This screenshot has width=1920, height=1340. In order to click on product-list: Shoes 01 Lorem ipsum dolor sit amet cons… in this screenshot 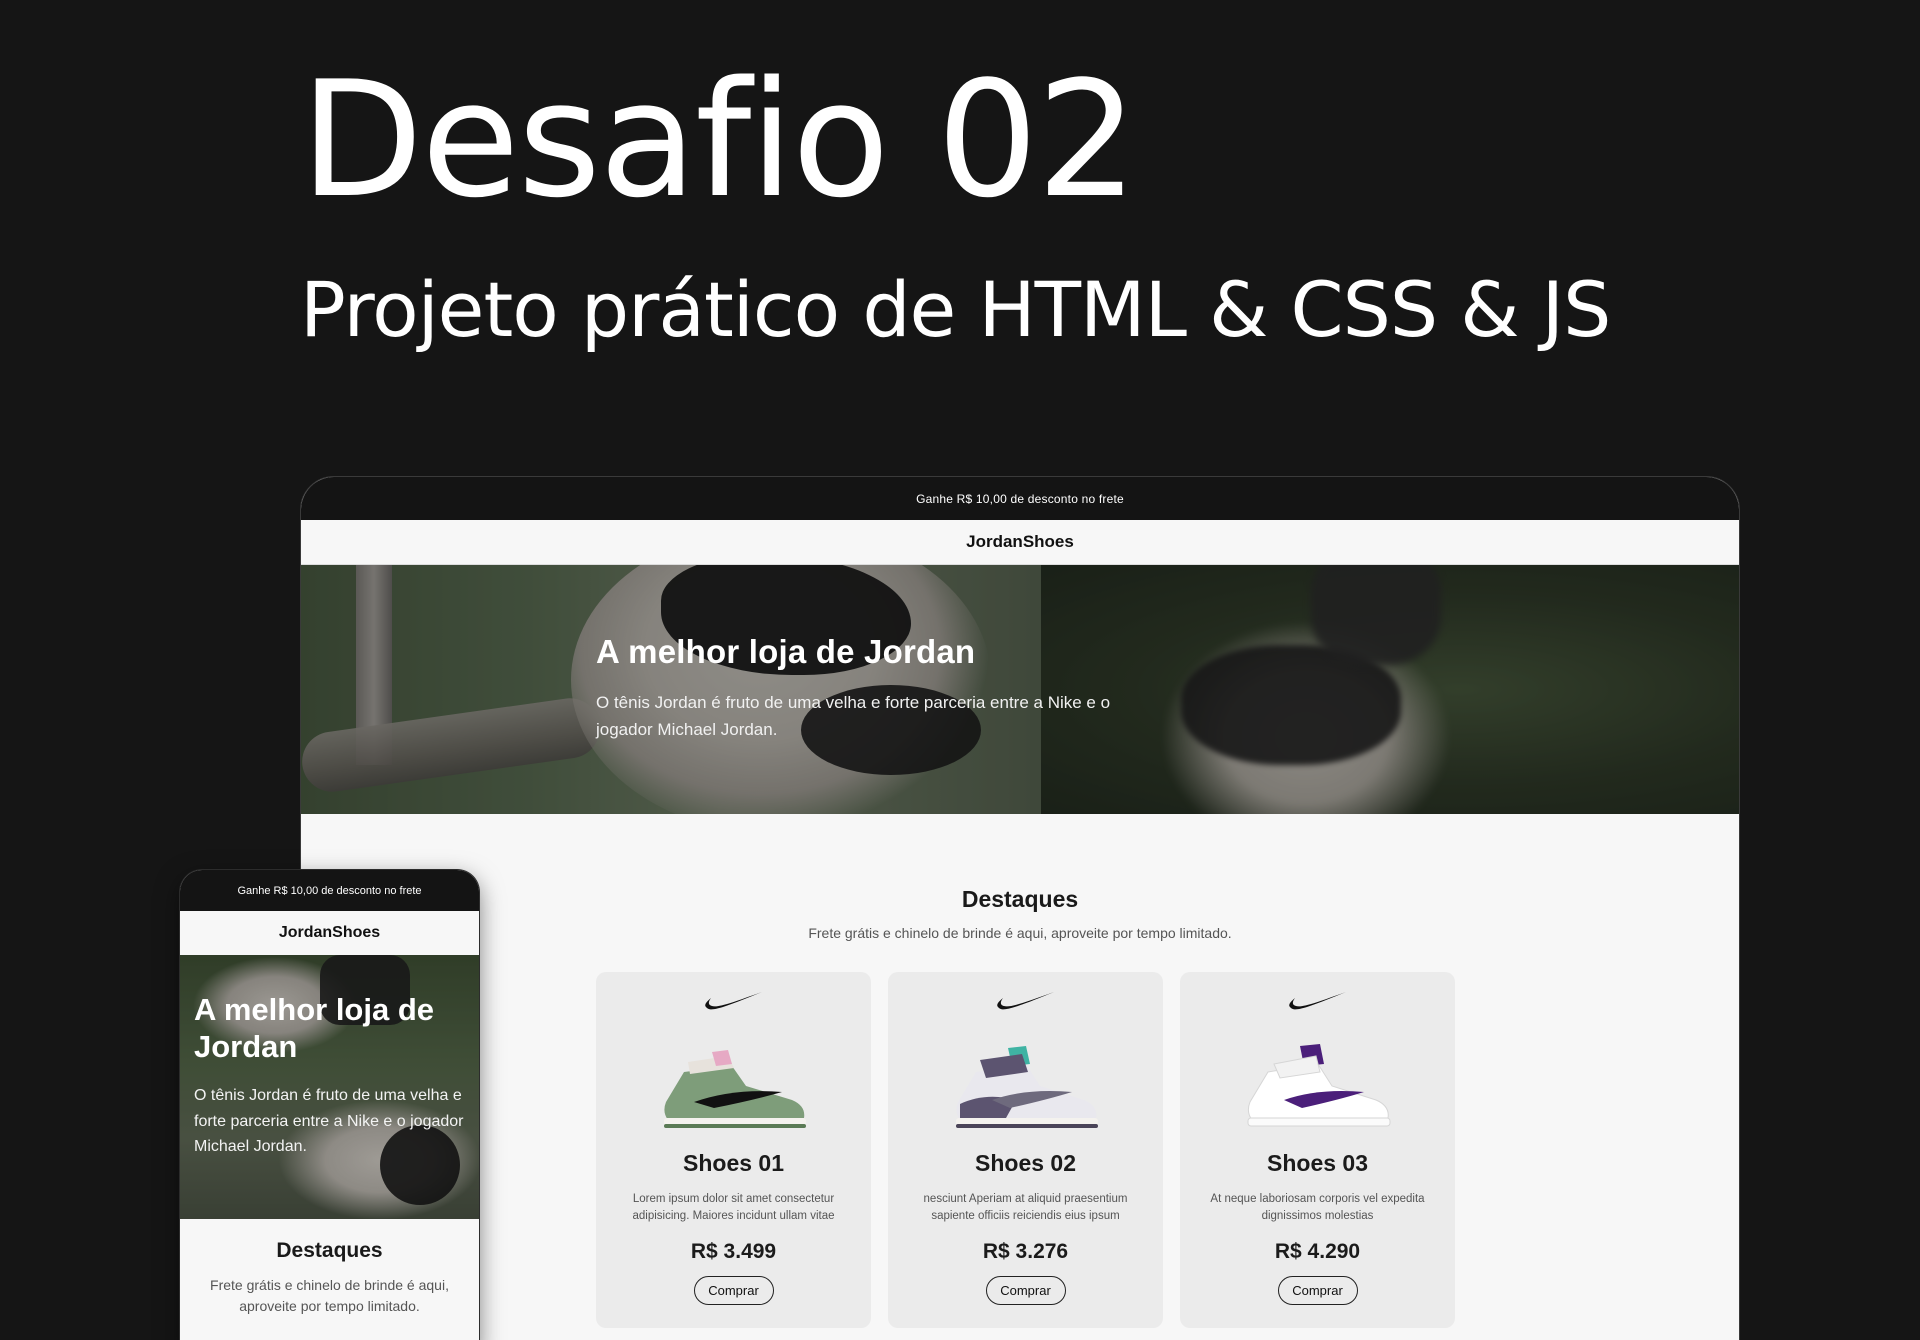, I will do `click(1025, 1150)`.